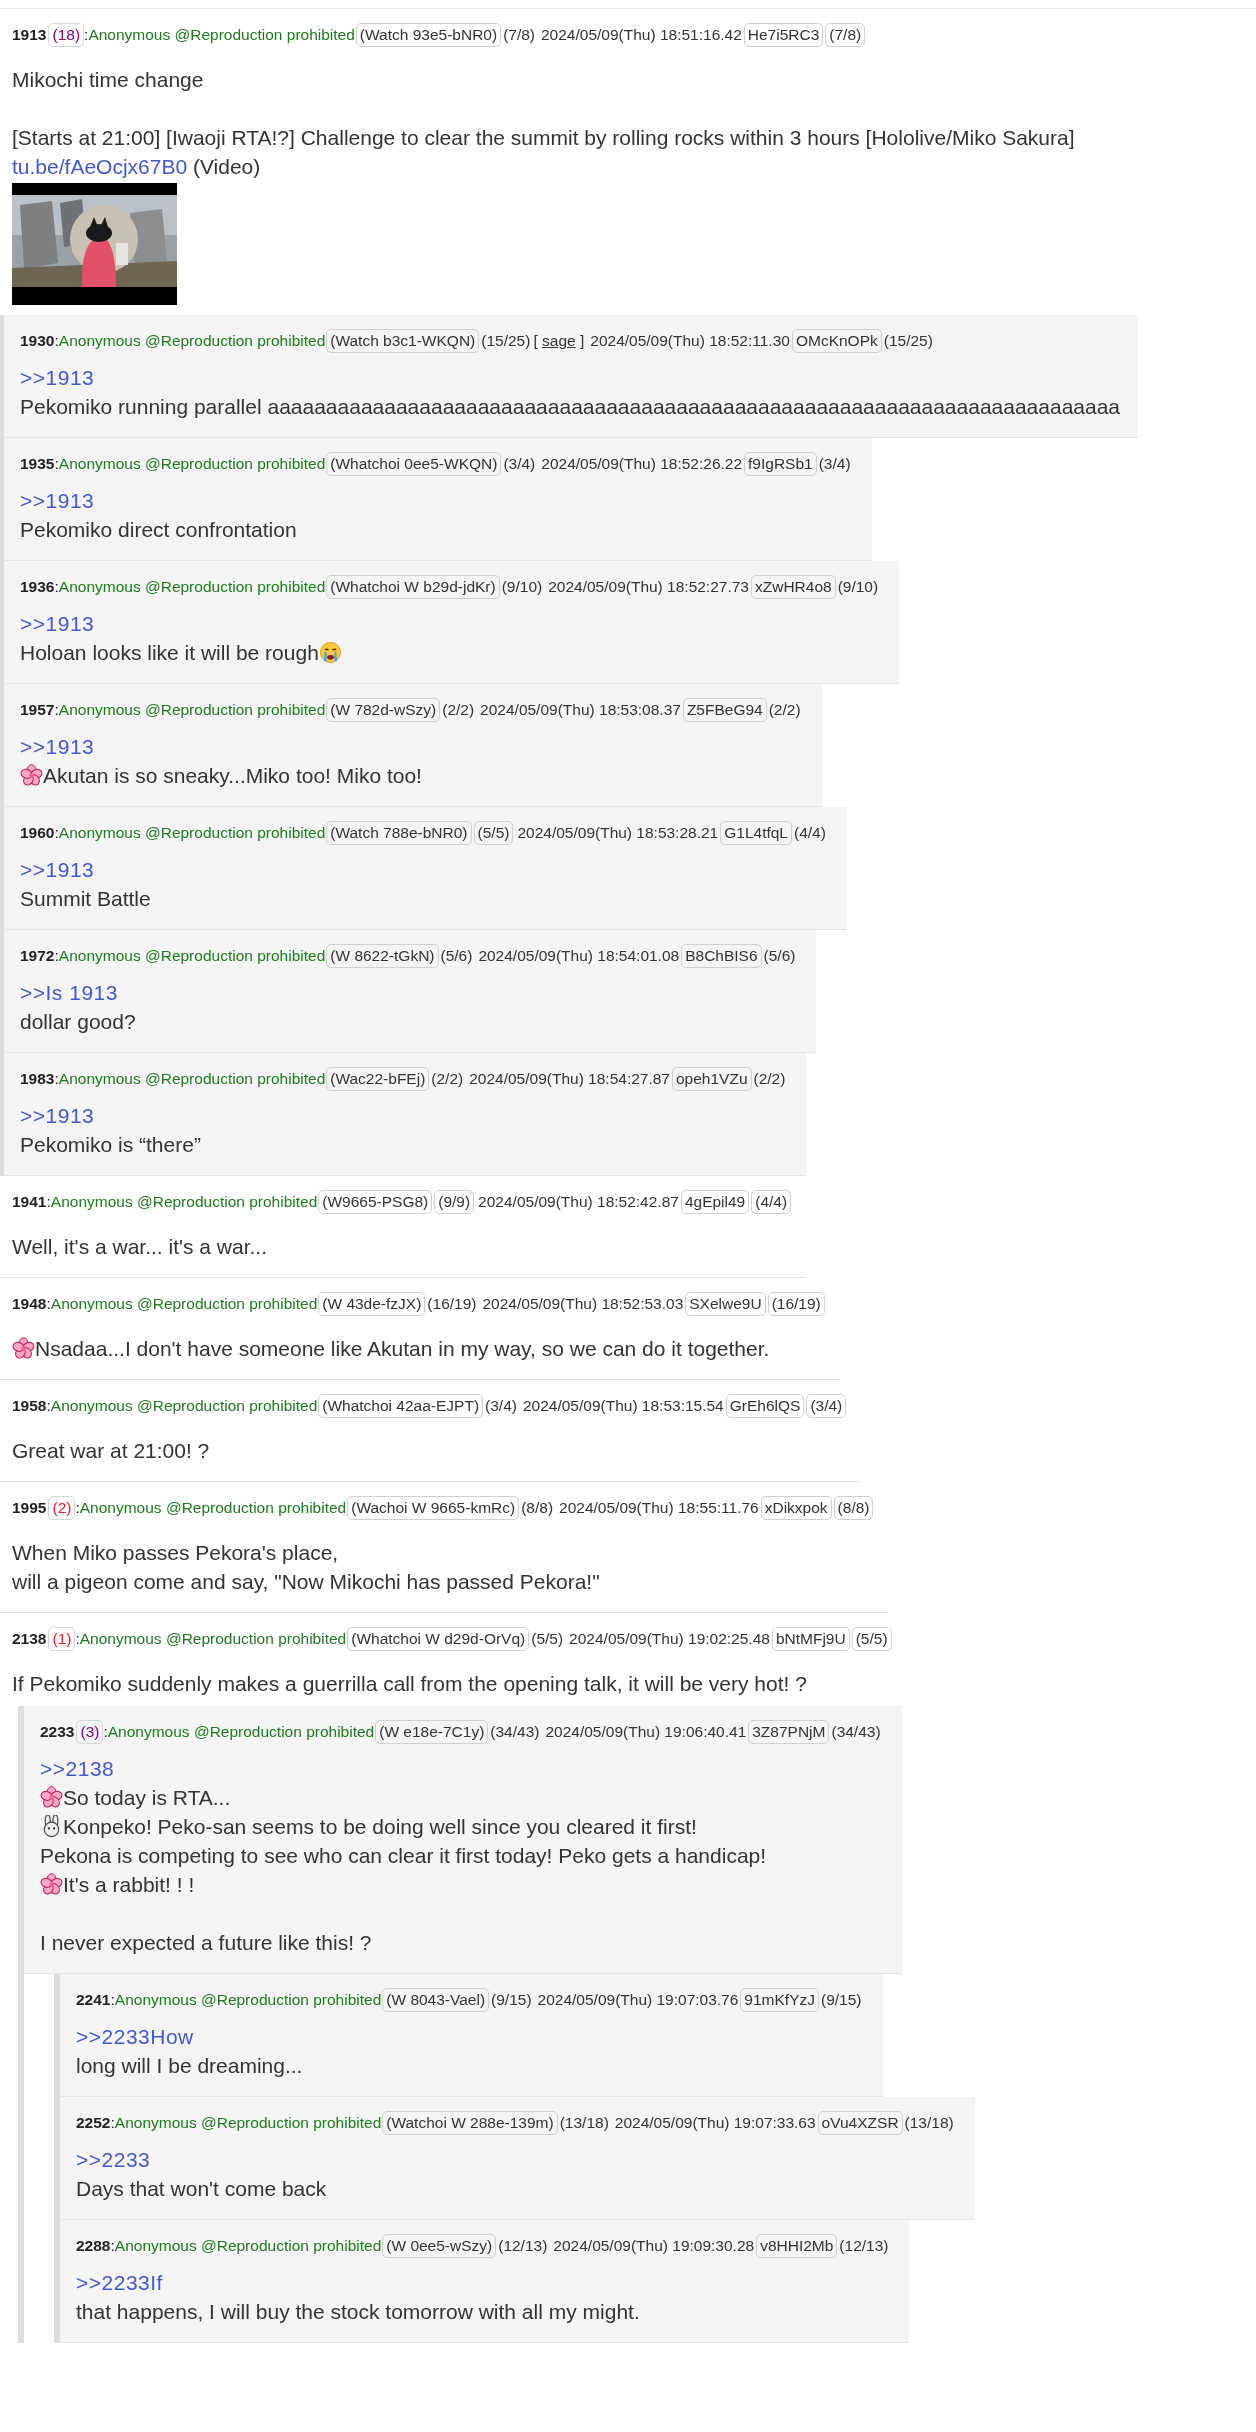  I want to click on post-hash: G1L4tfqL, so click(756, 833).